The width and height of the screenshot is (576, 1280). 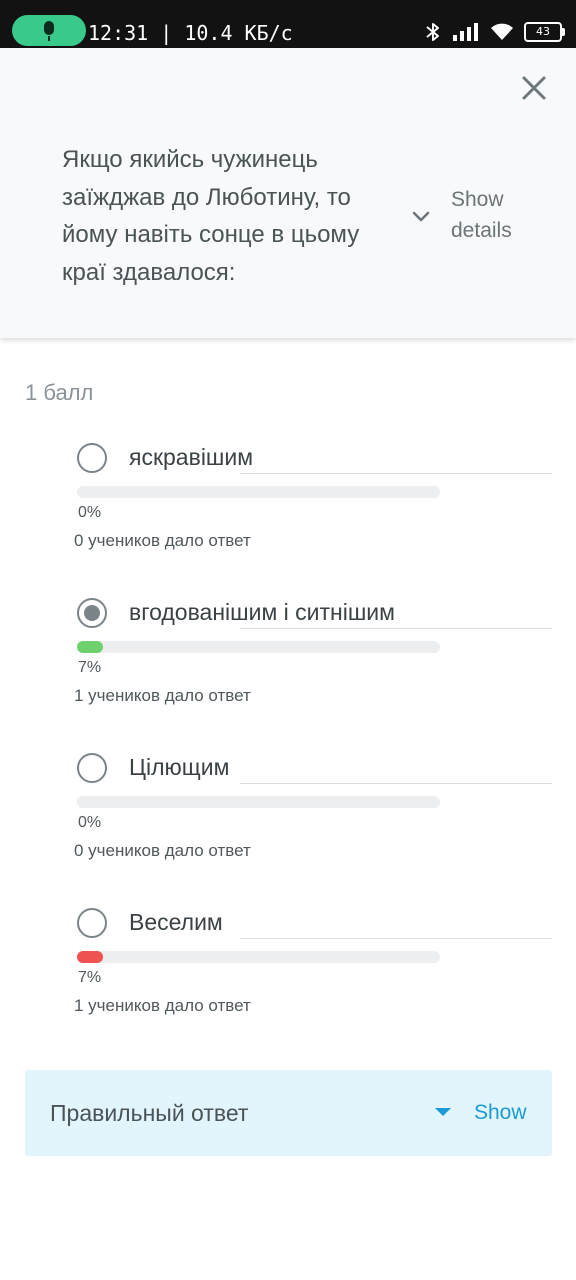 What do you see at coordinates (502, 31) in the screenshot?
I see `wifi-icon` at bounding box center [502, 31].